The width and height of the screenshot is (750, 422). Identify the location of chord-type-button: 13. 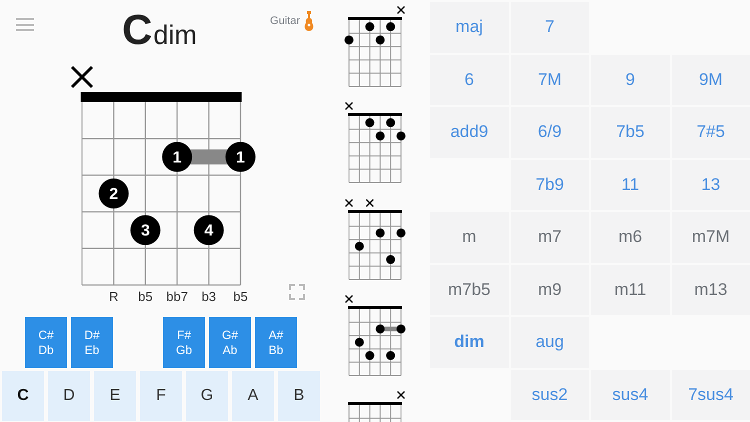
(711, 185).